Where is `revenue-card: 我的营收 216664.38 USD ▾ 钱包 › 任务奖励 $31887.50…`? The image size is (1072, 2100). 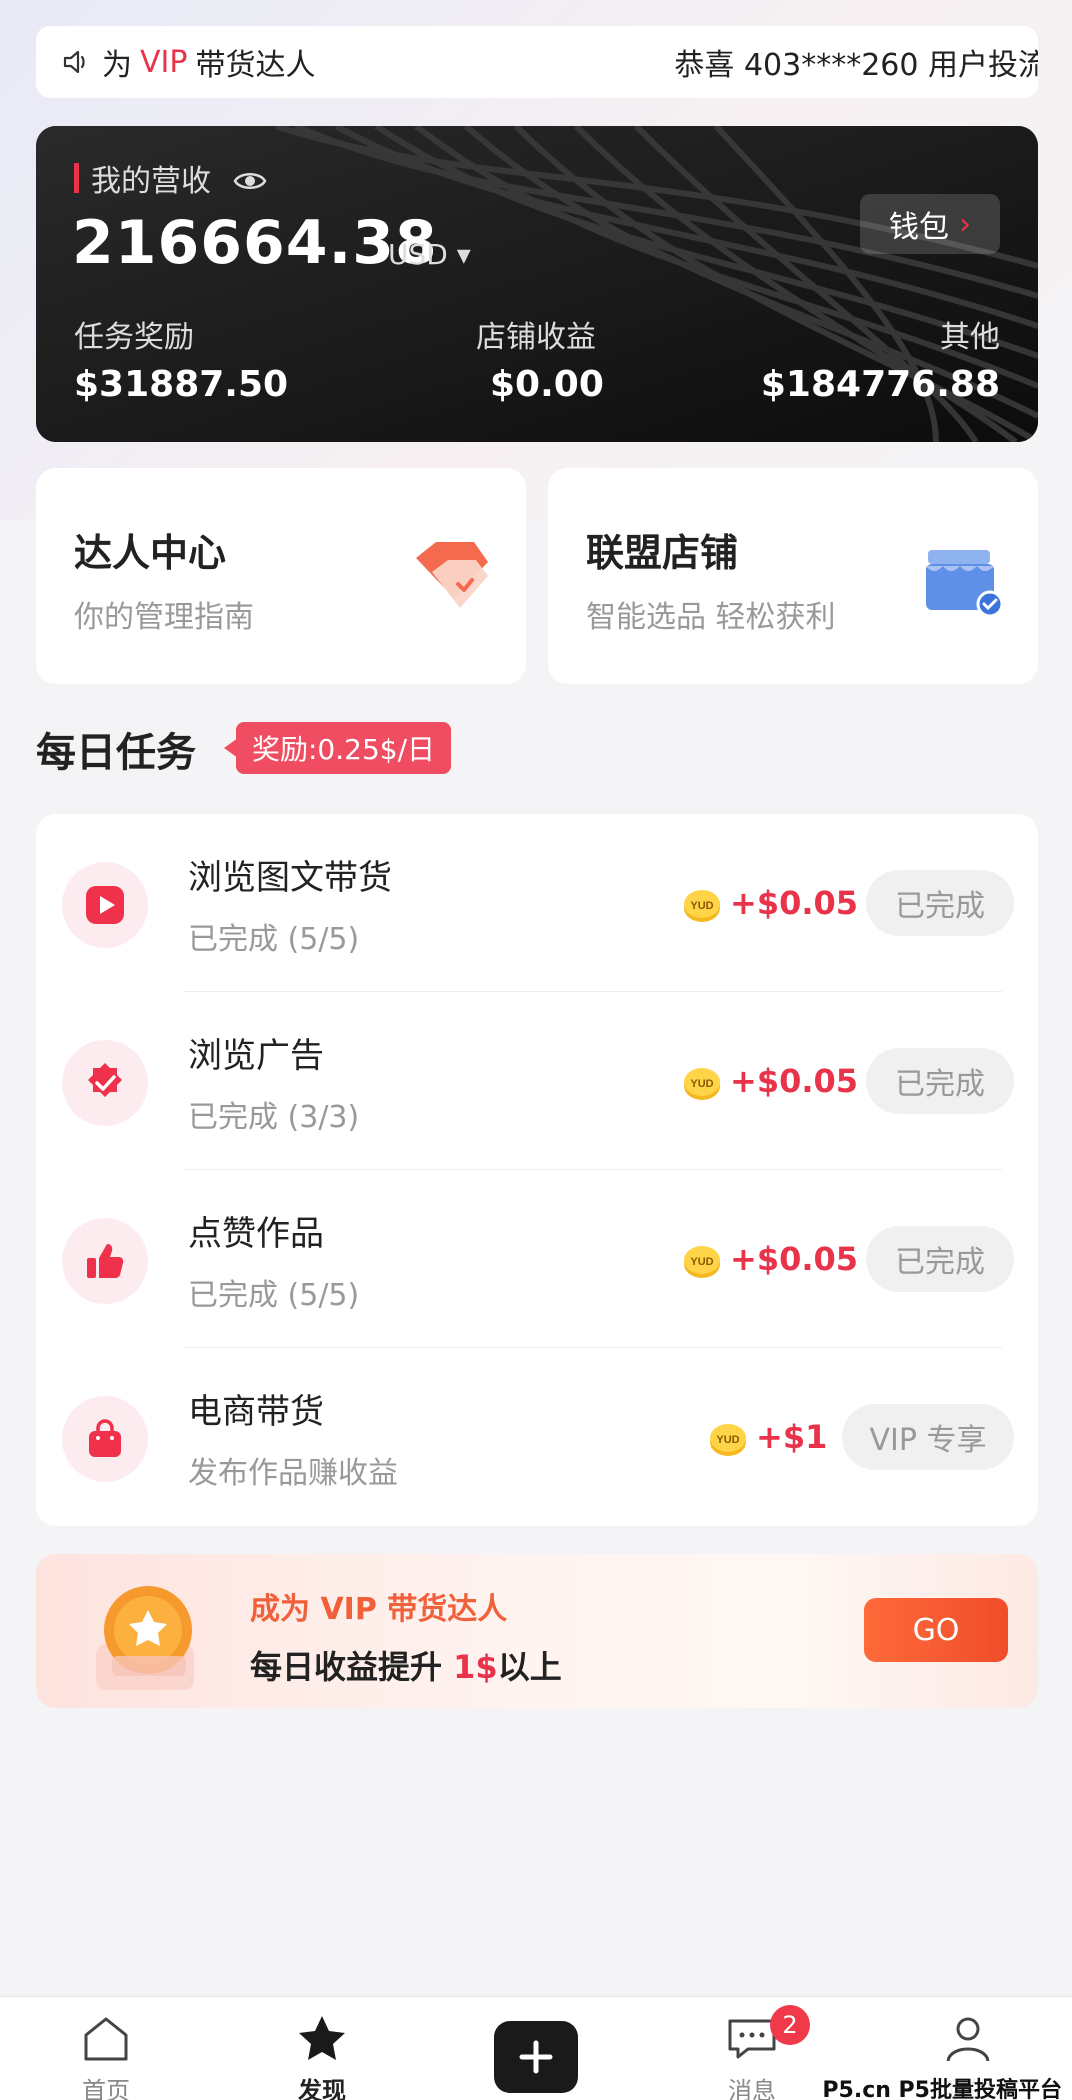
revenue-card: 我的营收 216664.38 USD ▾ 钱包 › 任务奖励 $31887.50… is located at coordinates (537, 284).